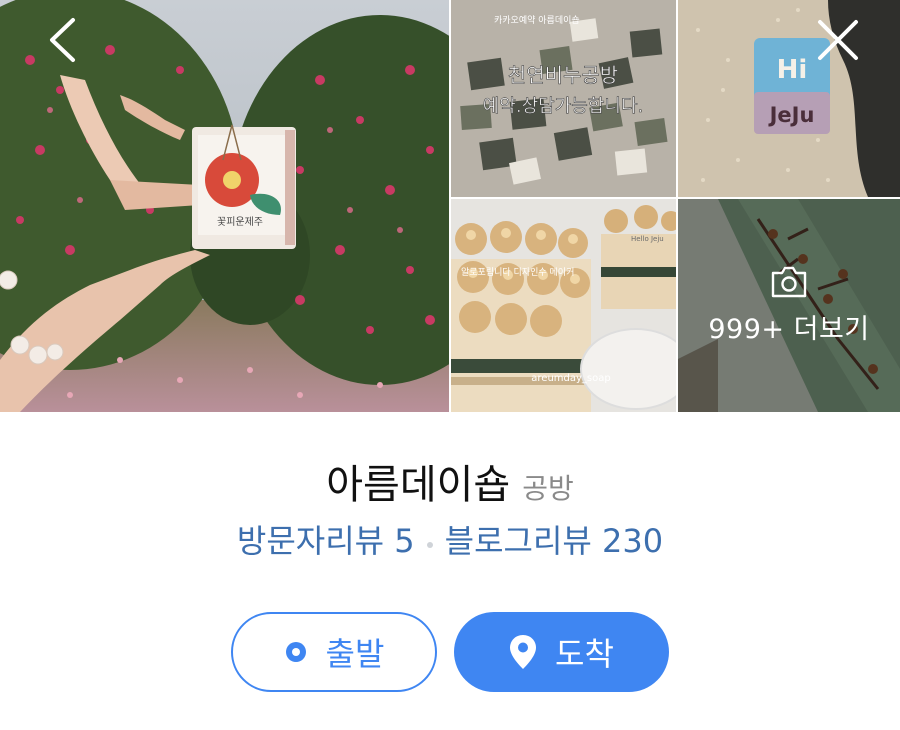 This screenshot has width=900, height=730. Describe the element at coordinates (647, 239) in the screenshot. I see `cream-tag-text: Hello Jeju` at that location.